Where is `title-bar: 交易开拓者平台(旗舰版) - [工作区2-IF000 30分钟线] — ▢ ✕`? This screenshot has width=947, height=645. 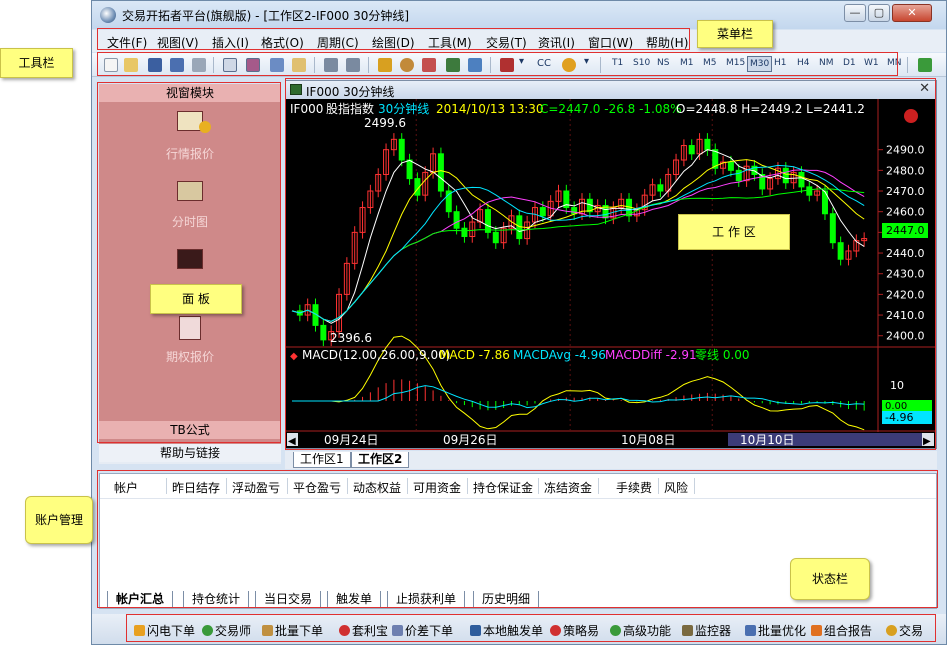 title-bar: 交易开拓者平台(旗舰版) - [工作区2-IF000 30分钟线] — ▢ ✕ is located at coordinates (519, 15).